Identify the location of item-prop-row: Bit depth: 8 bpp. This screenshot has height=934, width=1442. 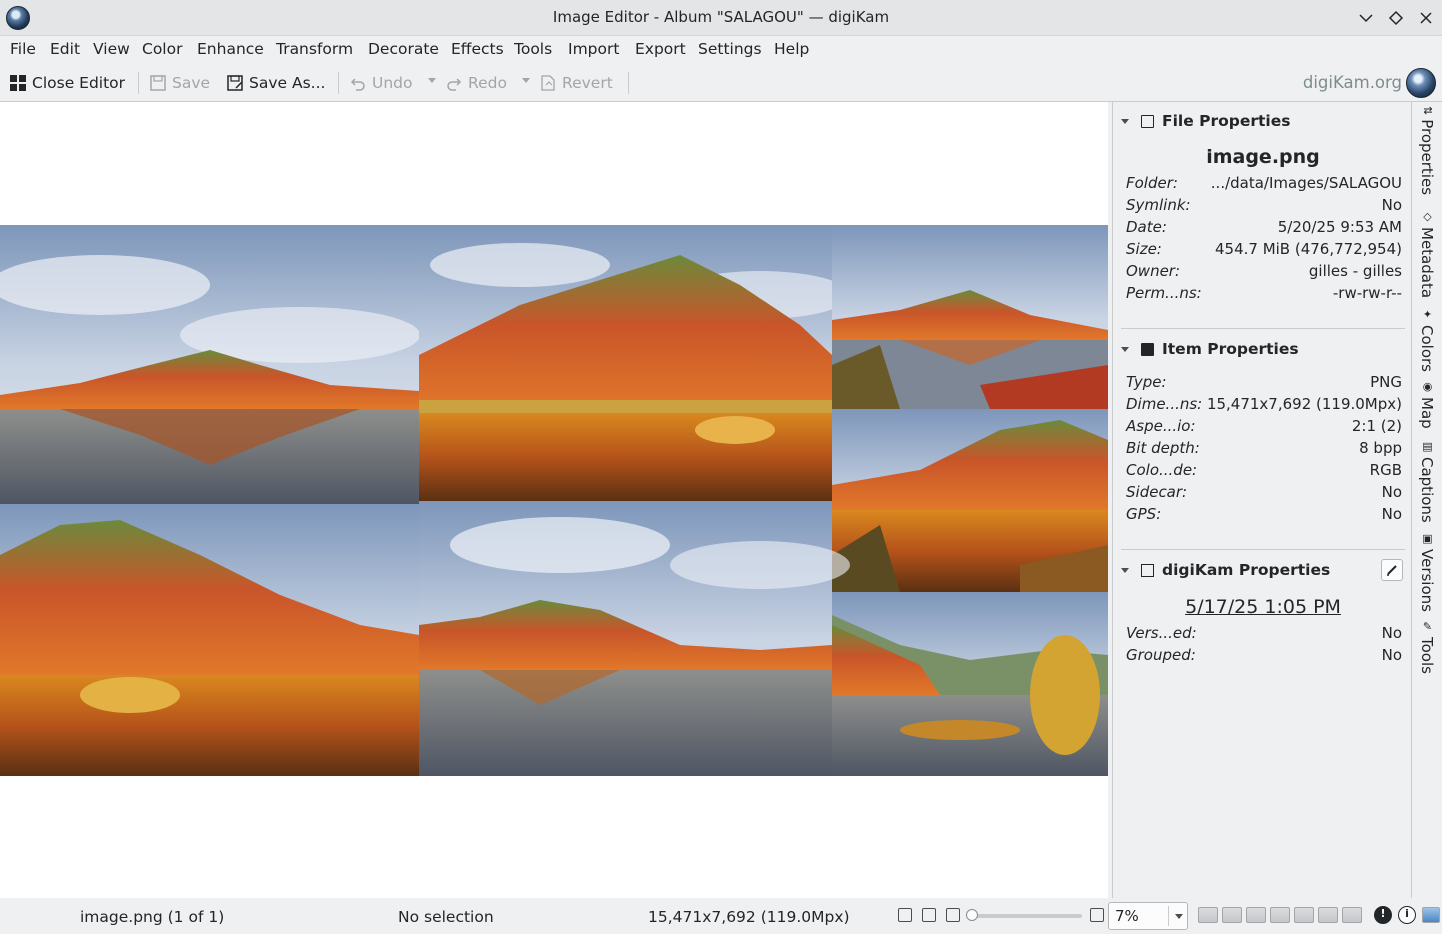
(1264, 450).